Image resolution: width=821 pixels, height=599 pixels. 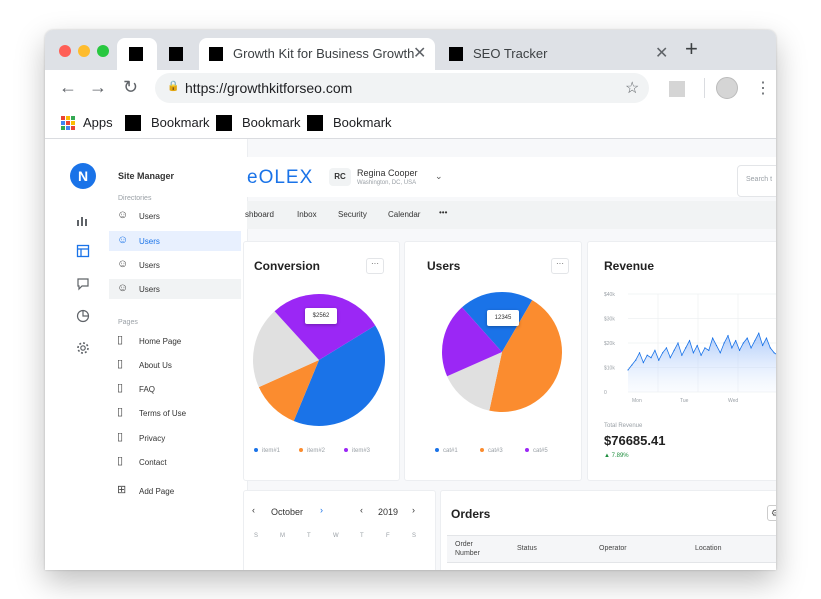 What do you see at coordinates (84, 51) in the screenshot?
I see `minimize-window-button` at bounding box center [84, 51].